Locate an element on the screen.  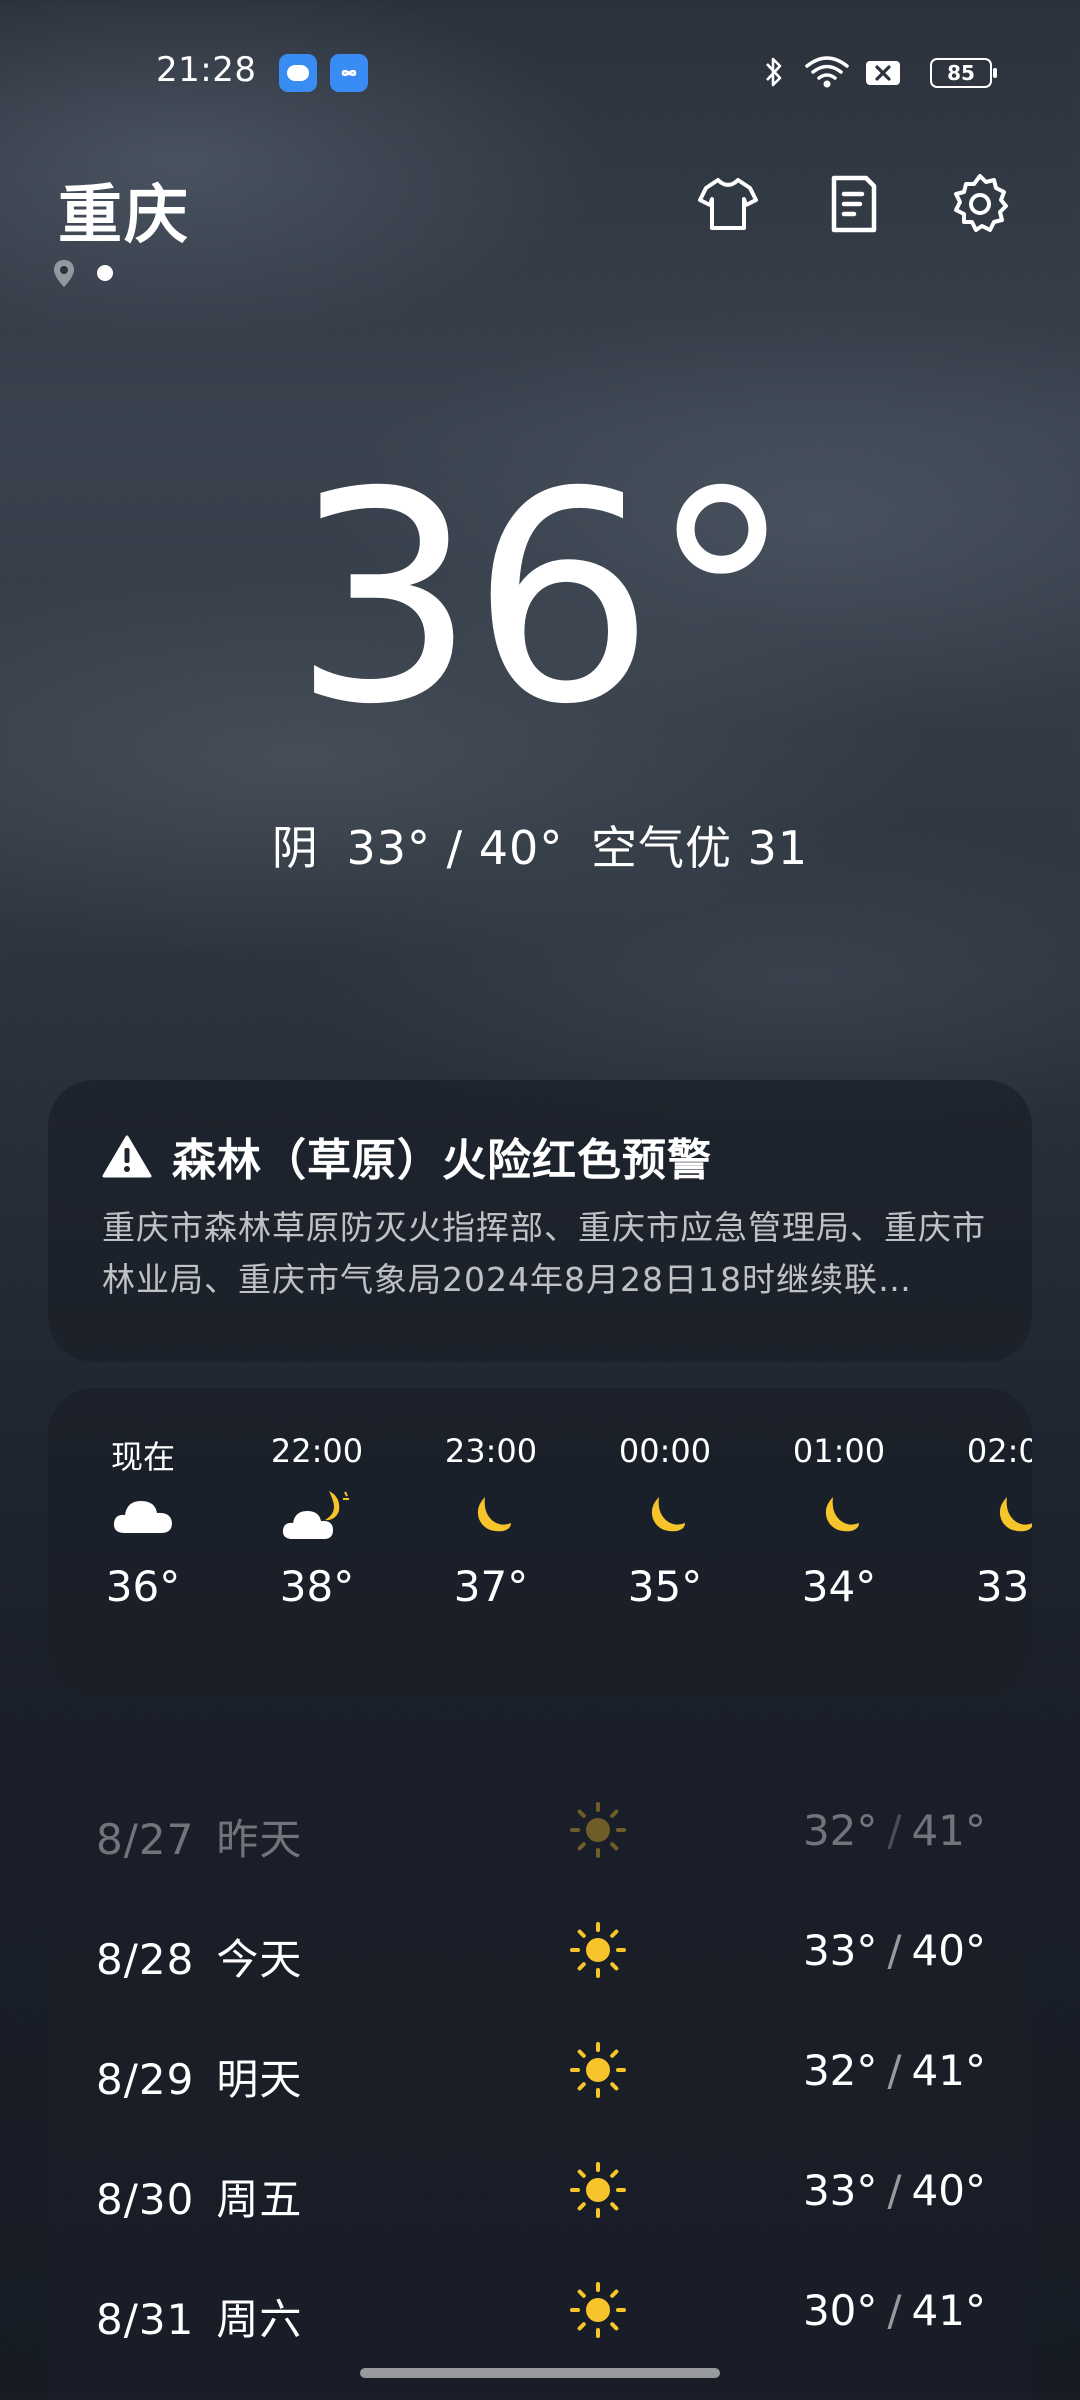
day-row: 8/31 周六 30°/41° is located at coordinates (541, 2310).